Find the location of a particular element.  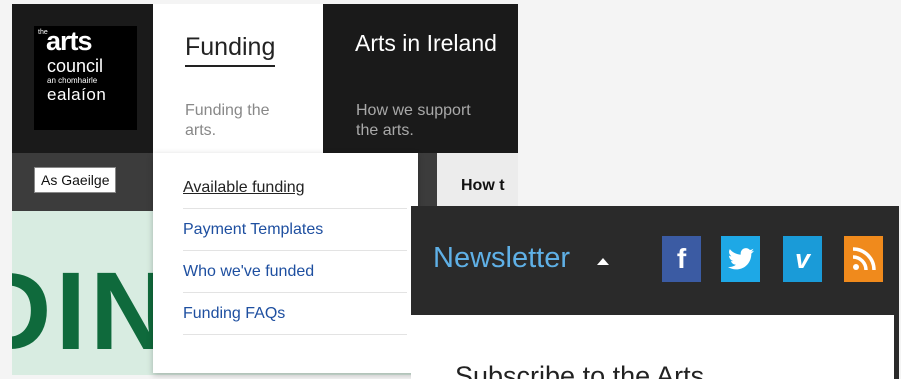

logo-council-text: council is located at coordinates (75, 66).